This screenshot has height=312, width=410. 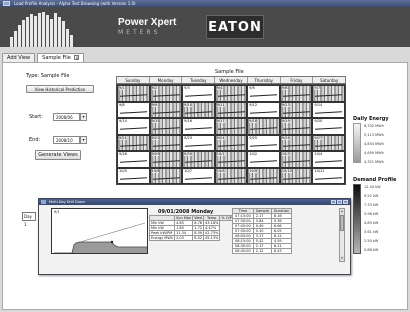 What do you see at coordinates (83, 117) in the screenshot?
I see `start-dropdown-icon: ▾` at bounding box center [83, 117].